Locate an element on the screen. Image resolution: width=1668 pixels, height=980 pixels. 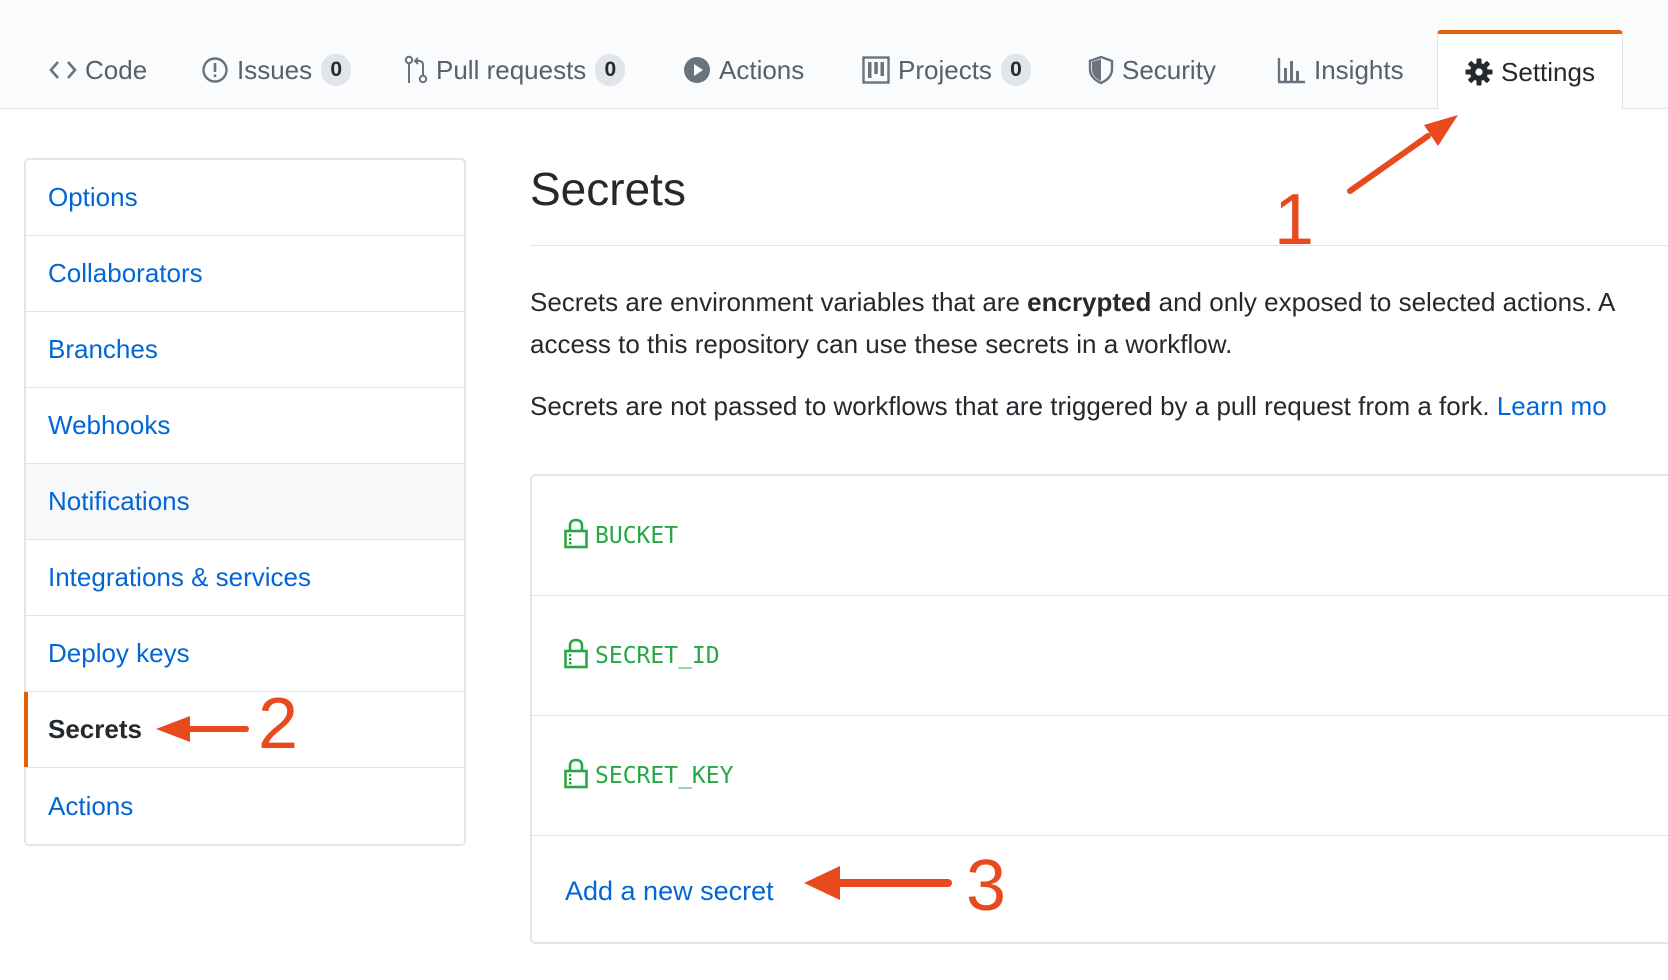
annotation-step-2: 2 is located at coordinates (278, 724).